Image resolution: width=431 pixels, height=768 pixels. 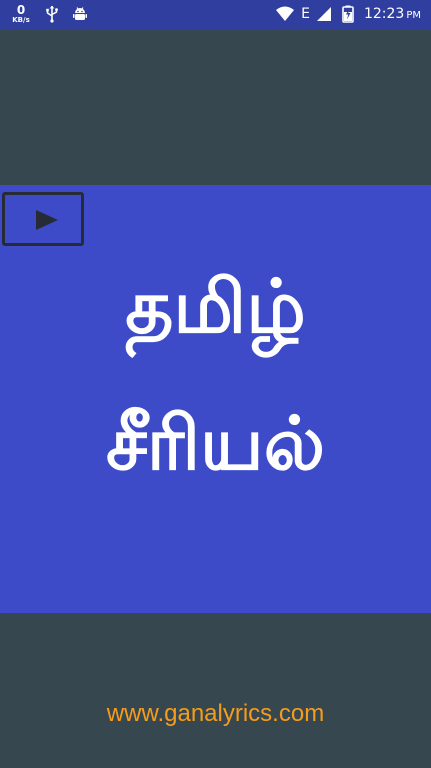 I want to click on play-button, so click(x=43, y=219).